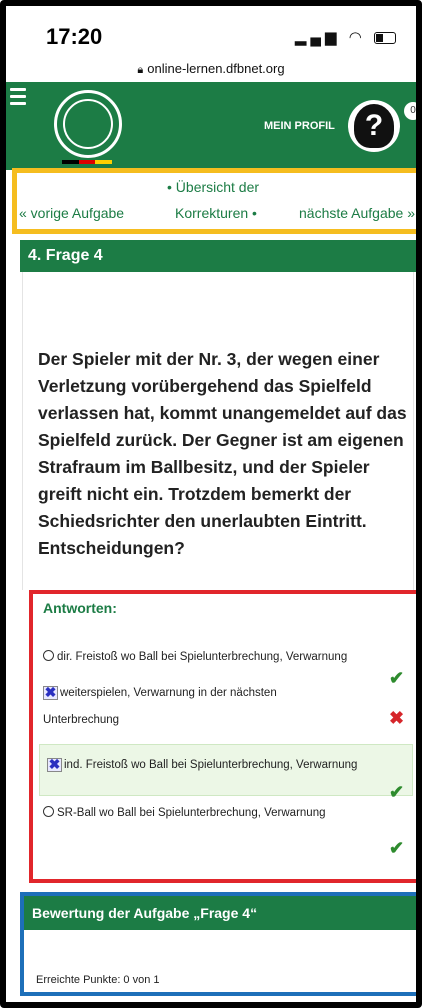  I want to click on wrong-cross-icon: ✖, so click(397, 718).